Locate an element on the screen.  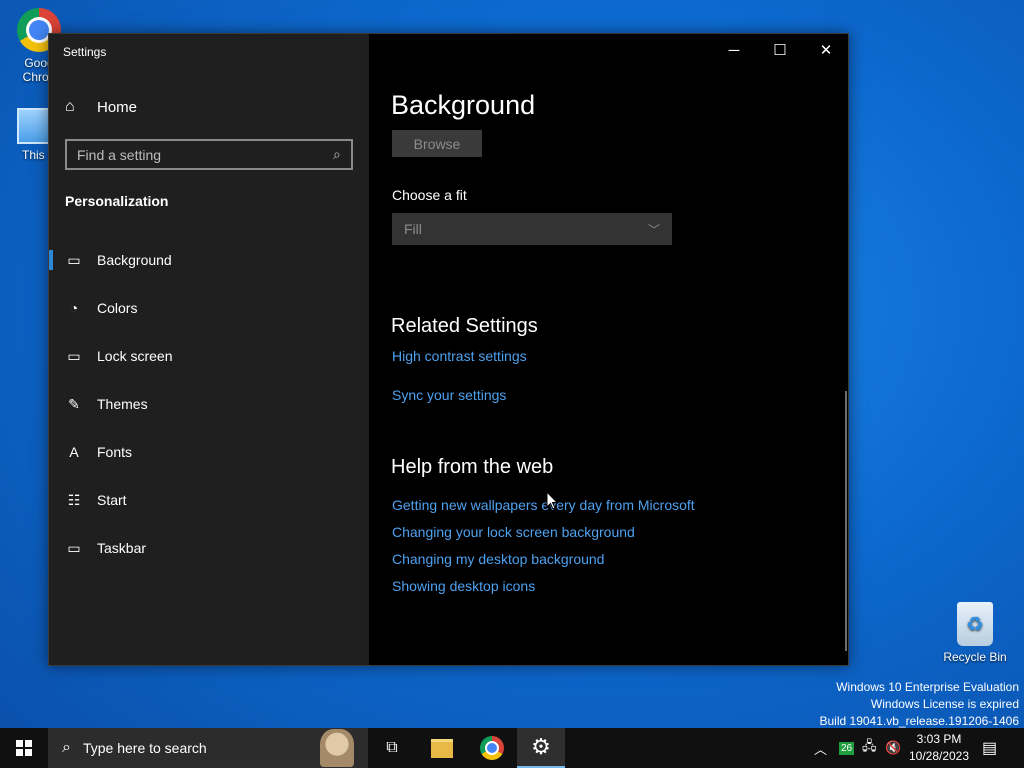
file-explorer-button is located at coordinates (442, 748).